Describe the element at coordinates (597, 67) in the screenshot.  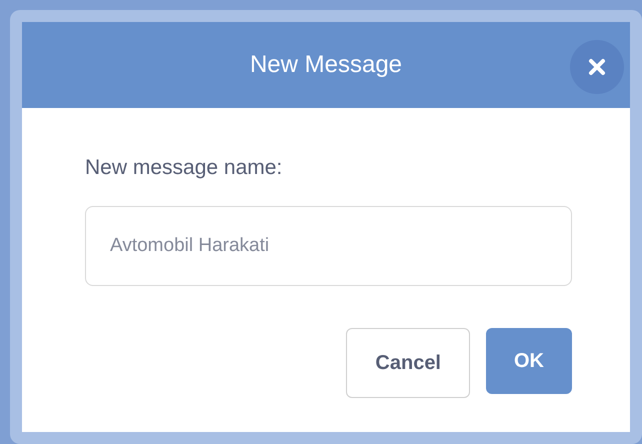
I see `close-icon` at that location.